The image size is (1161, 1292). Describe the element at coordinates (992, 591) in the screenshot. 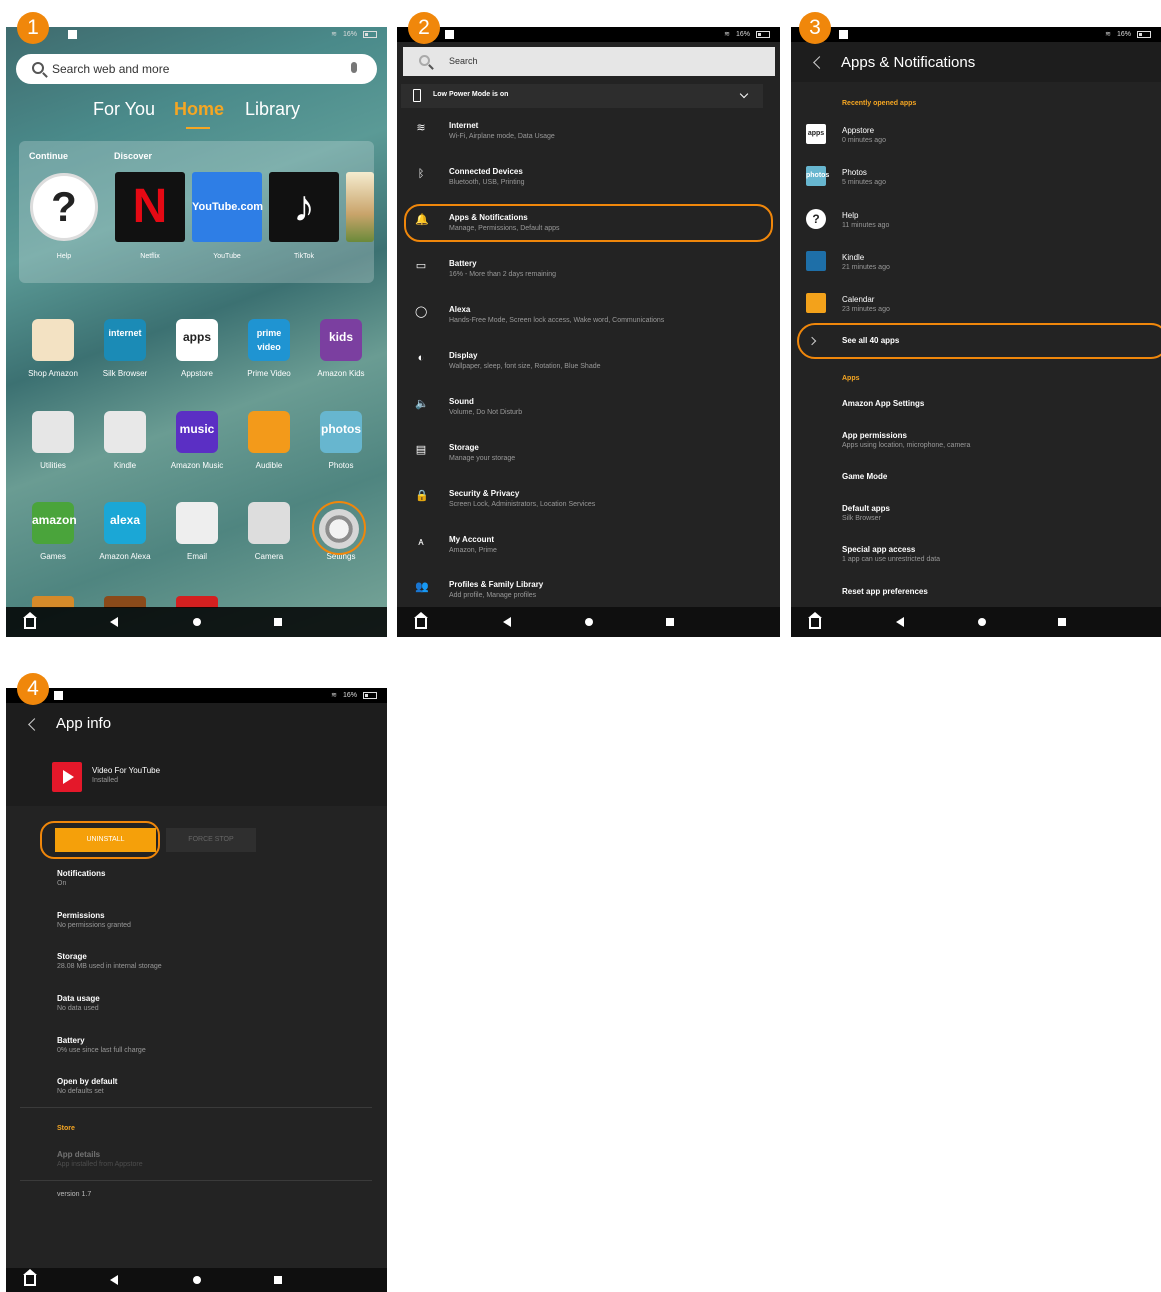

I see `option-reset-app-preferences: Reset app preferences` at that location.